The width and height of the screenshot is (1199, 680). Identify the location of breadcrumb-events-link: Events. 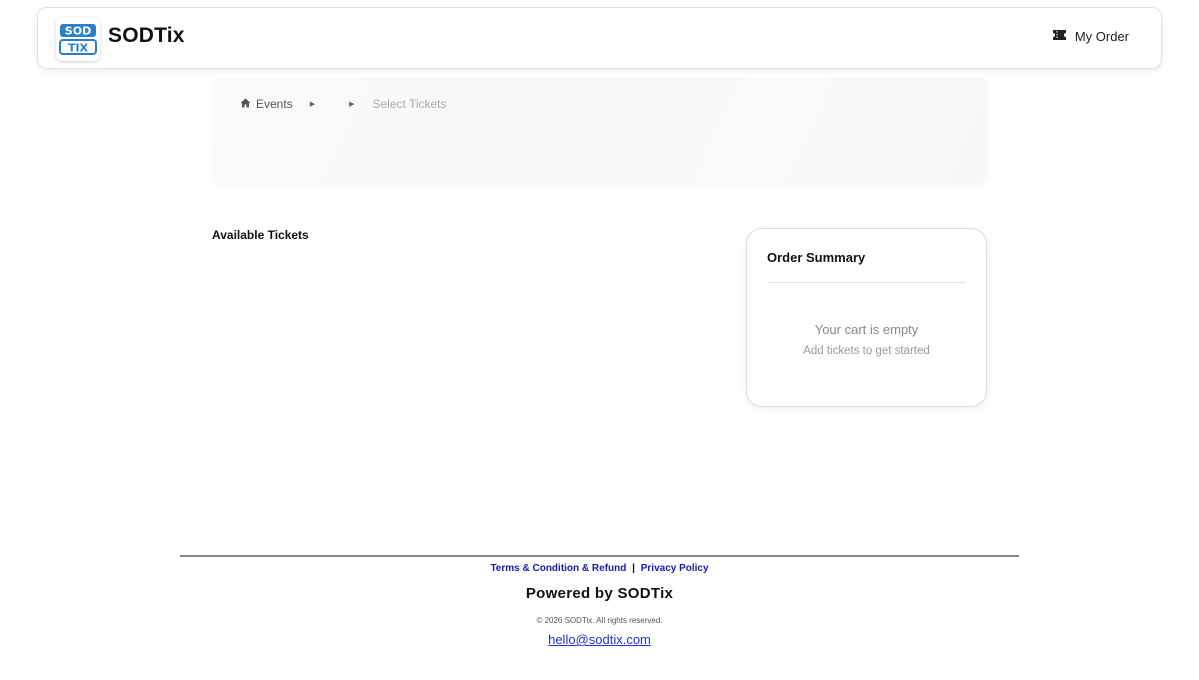
(266, 104).